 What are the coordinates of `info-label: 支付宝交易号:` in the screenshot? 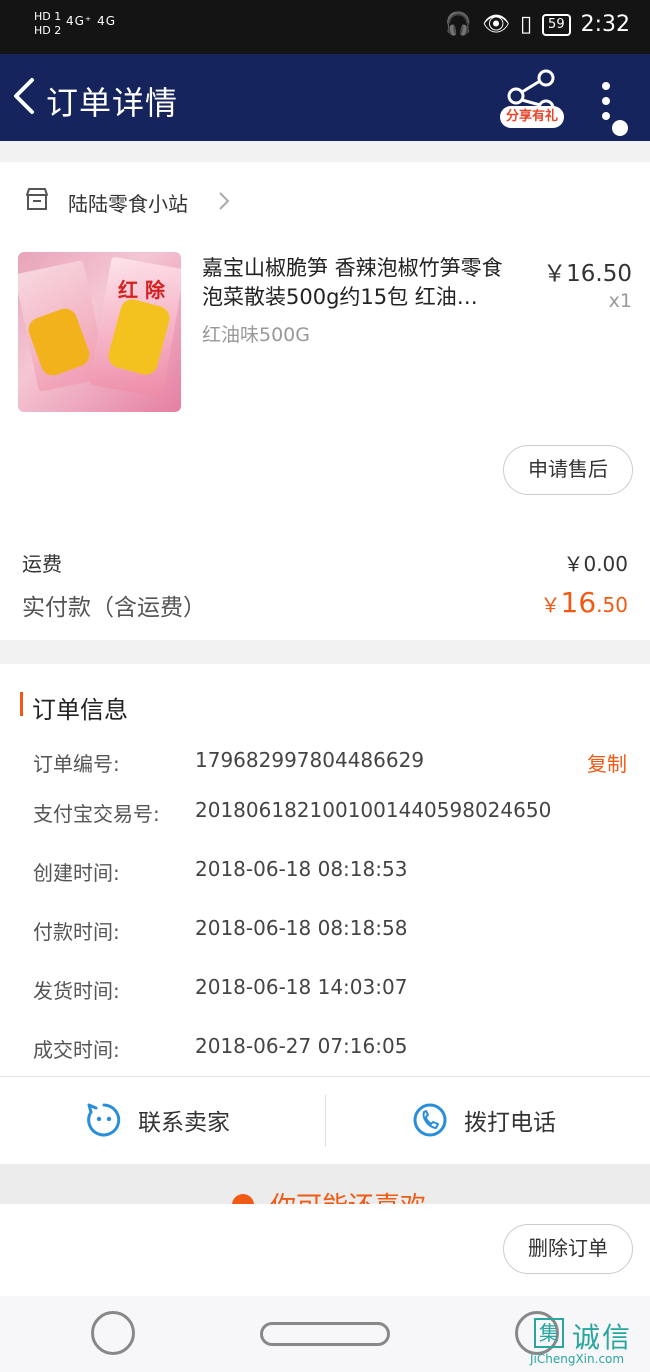 It's located at (96, 814).